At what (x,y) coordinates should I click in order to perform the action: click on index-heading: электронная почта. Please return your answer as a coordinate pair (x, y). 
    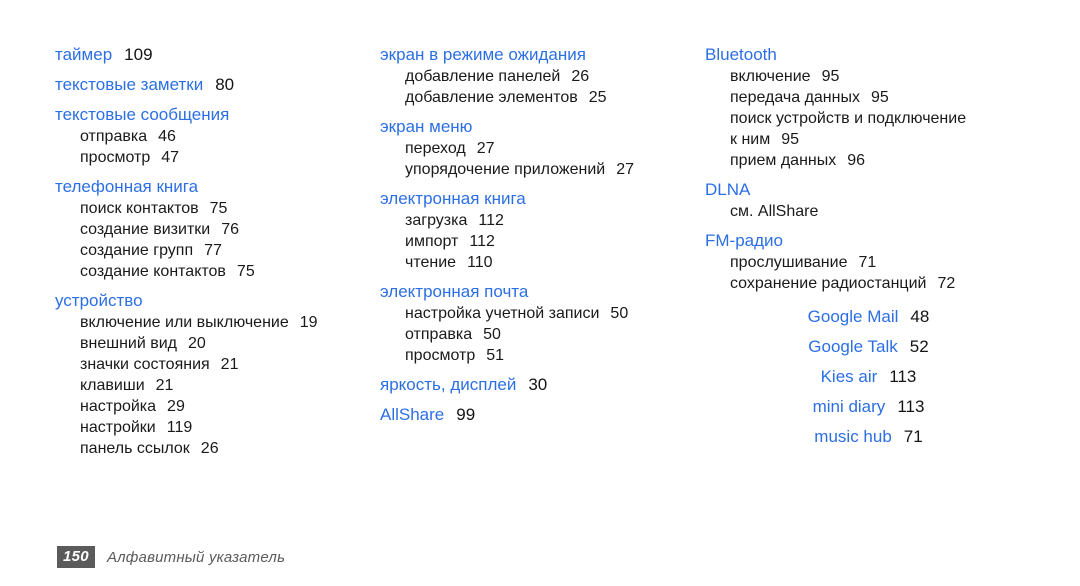
    Looking at the image, I should click on (542, 292).